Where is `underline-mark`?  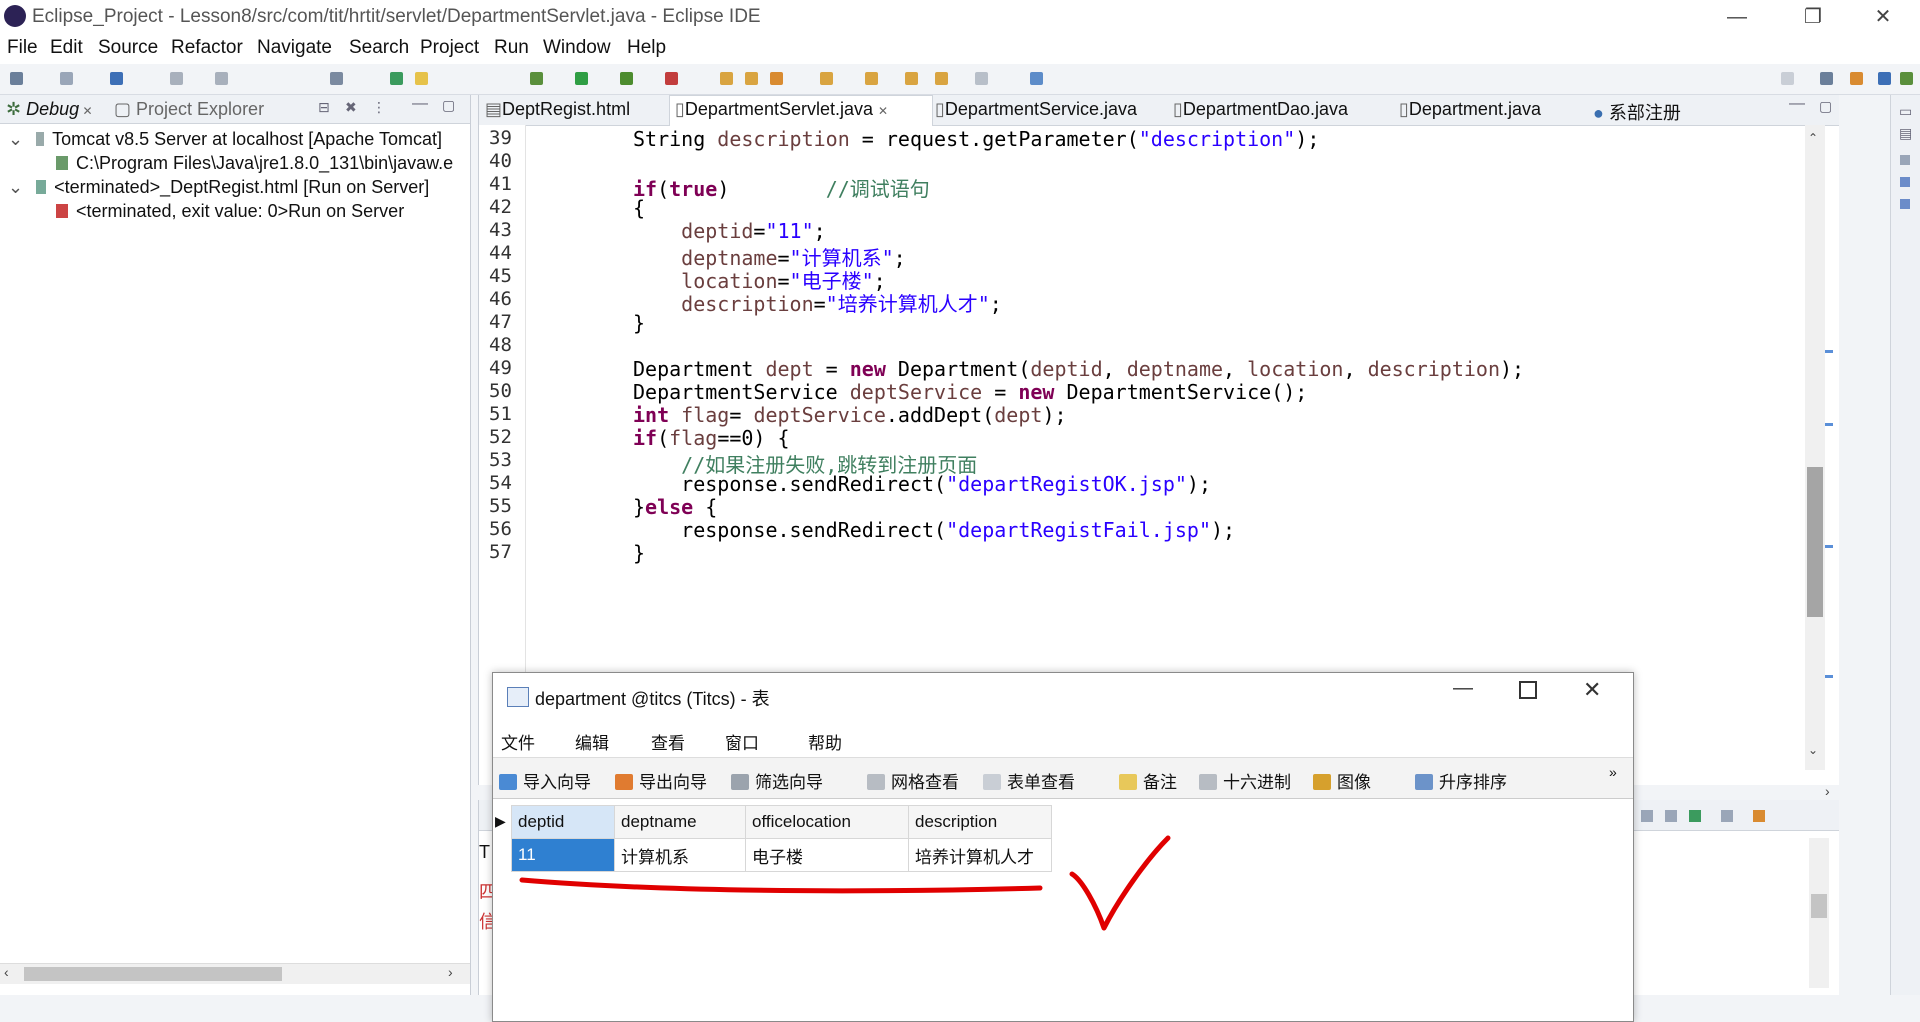
underline-mark is located at coordinates (781, 885).